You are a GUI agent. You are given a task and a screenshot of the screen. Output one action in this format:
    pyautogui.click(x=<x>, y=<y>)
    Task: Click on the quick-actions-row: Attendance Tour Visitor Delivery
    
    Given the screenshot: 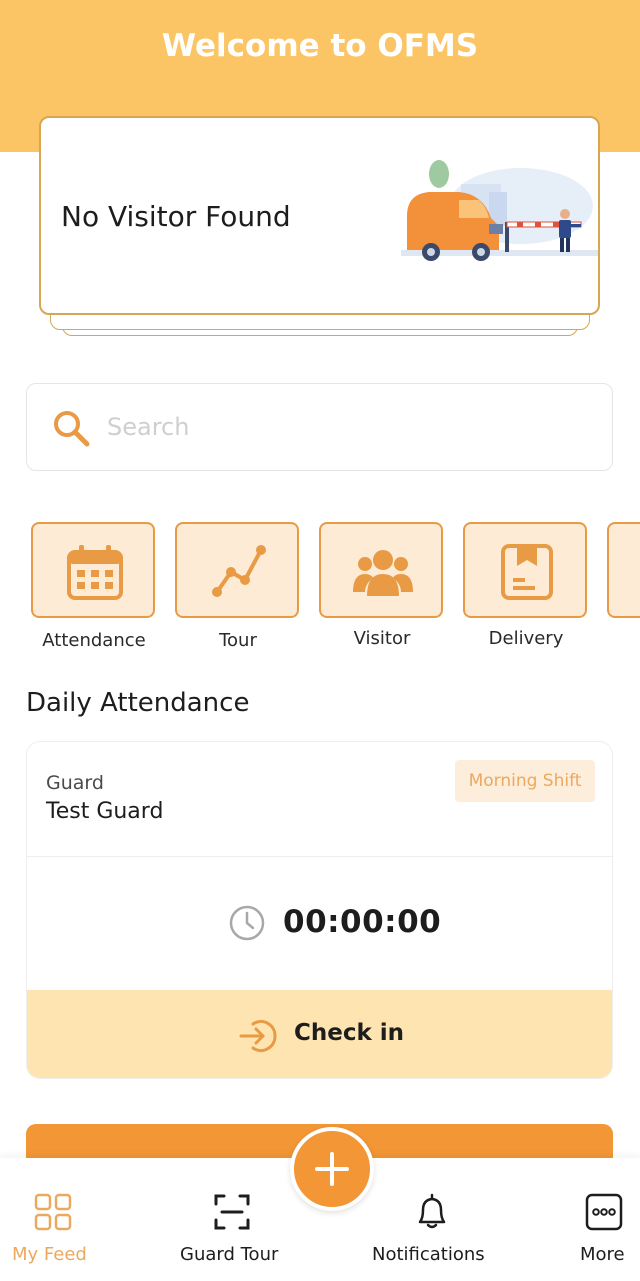 What is the action you would take?
    pyautogui.click(x=320, y=590)
    